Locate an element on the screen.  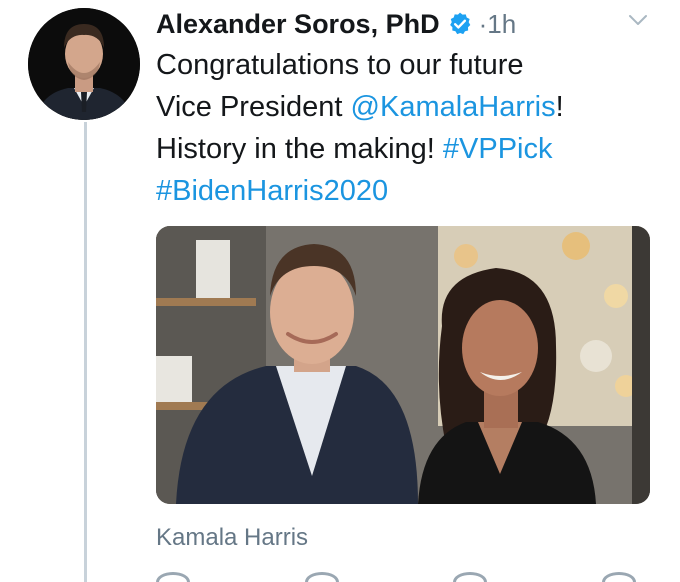
tweet-text-line: #BidenHarris2020 is located at coordinates (411, 191).